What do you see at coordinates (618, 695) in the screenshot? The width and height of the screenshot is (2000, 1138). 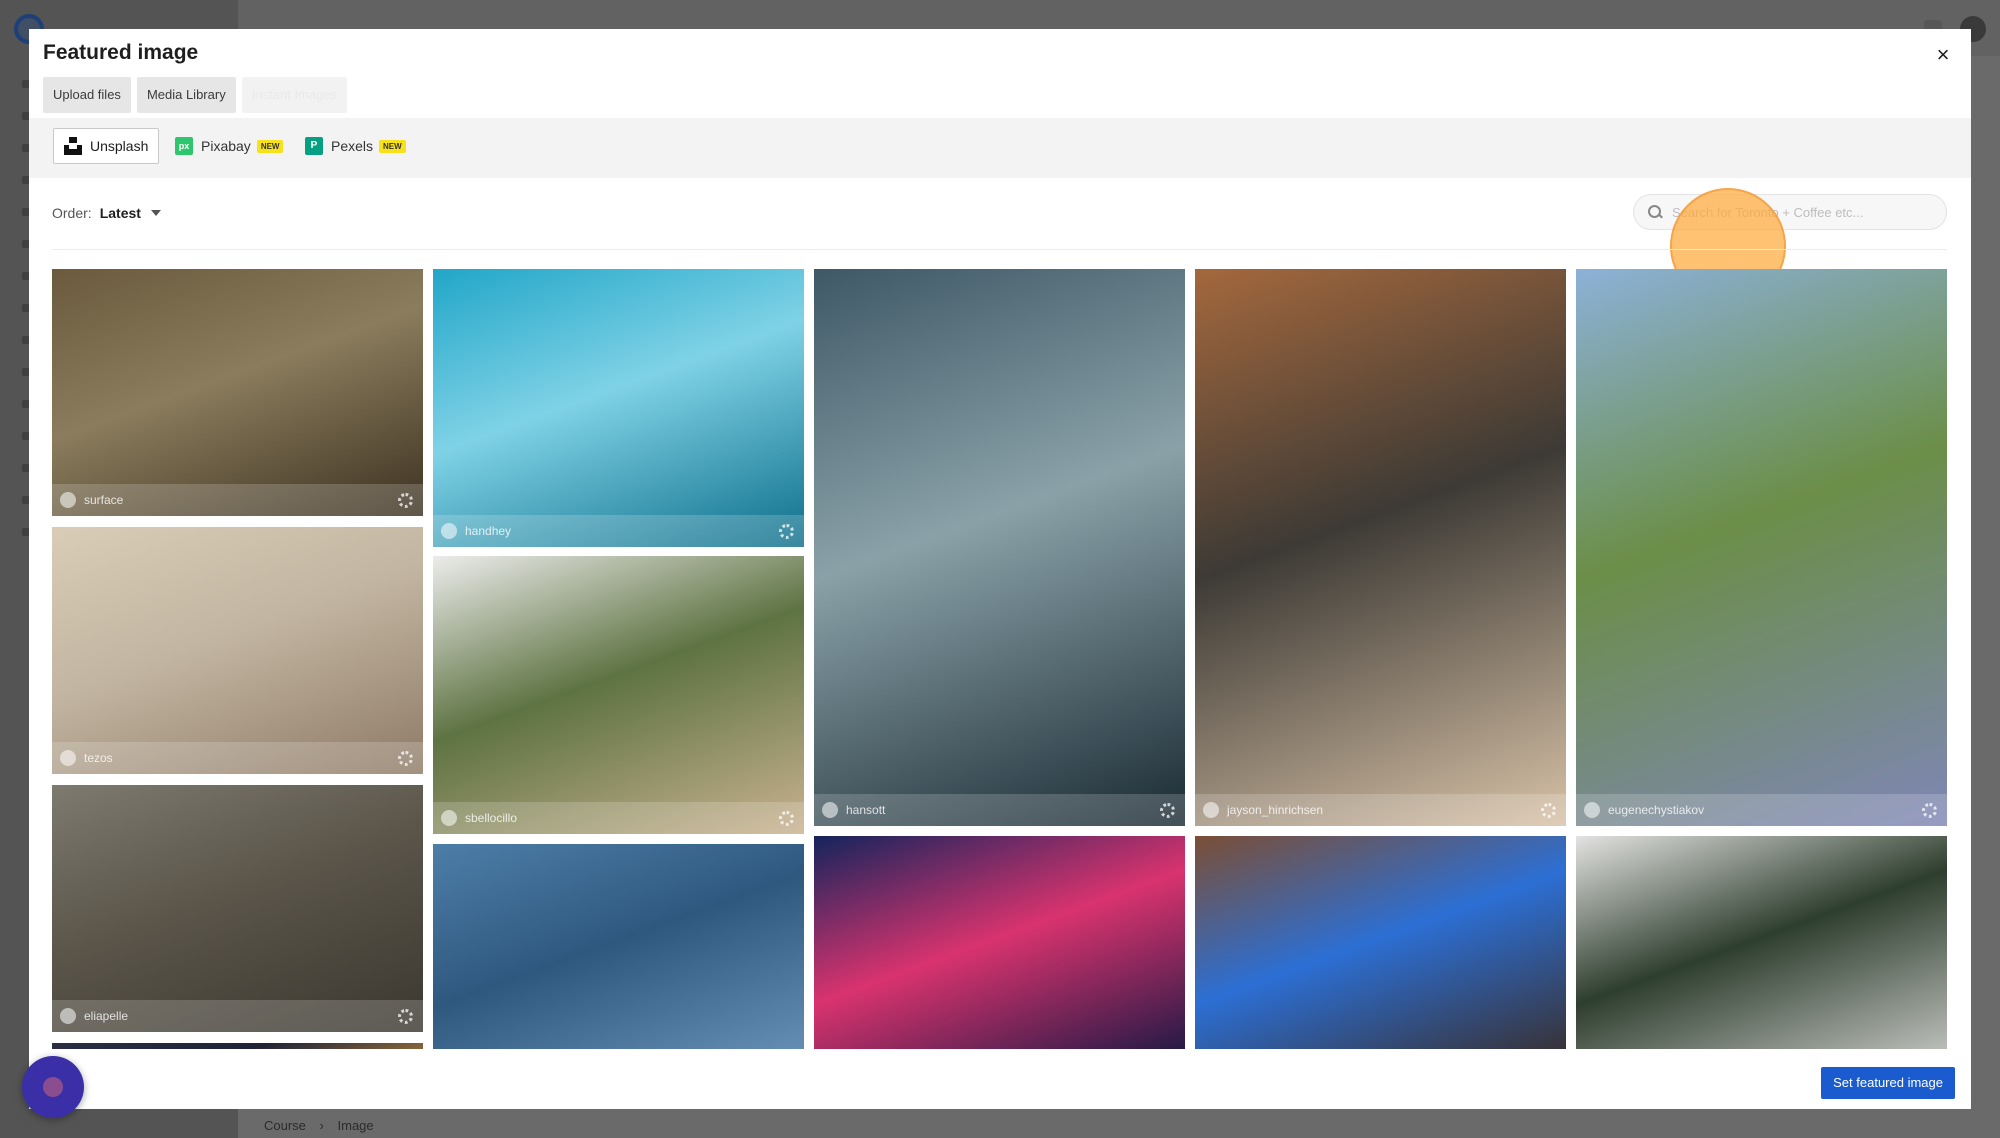 I see `photo-item: sbellocillo` at bounding box center [618, 695].